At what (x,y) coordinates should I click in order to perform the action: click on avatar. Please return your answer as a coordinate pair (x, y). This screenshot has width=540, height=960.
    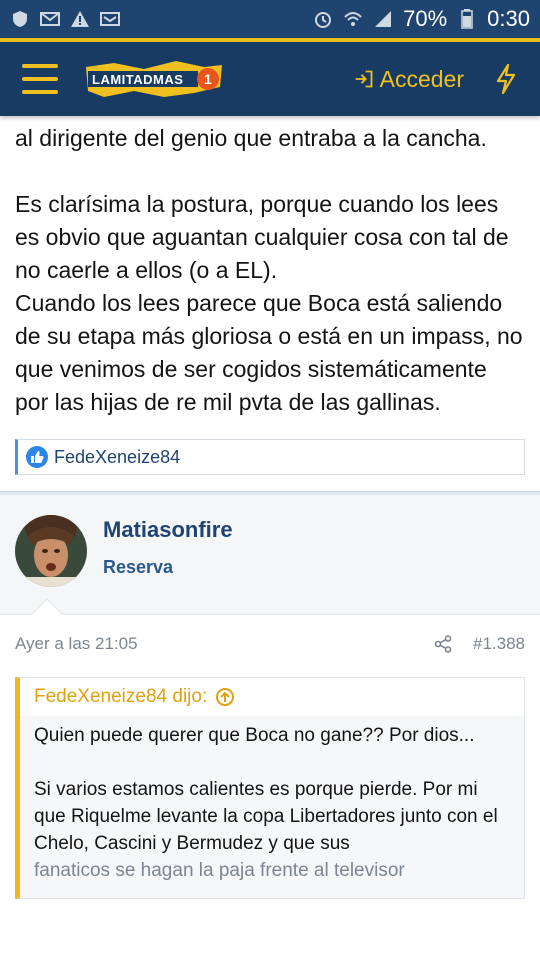
    Looking at the image, I should click on (51, 551).